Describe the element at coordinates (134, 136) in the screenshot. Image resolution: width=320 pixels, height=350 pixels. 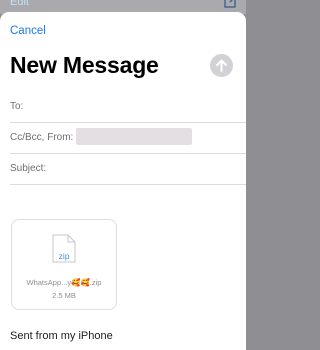
I see `from-address-redacted` at that location.